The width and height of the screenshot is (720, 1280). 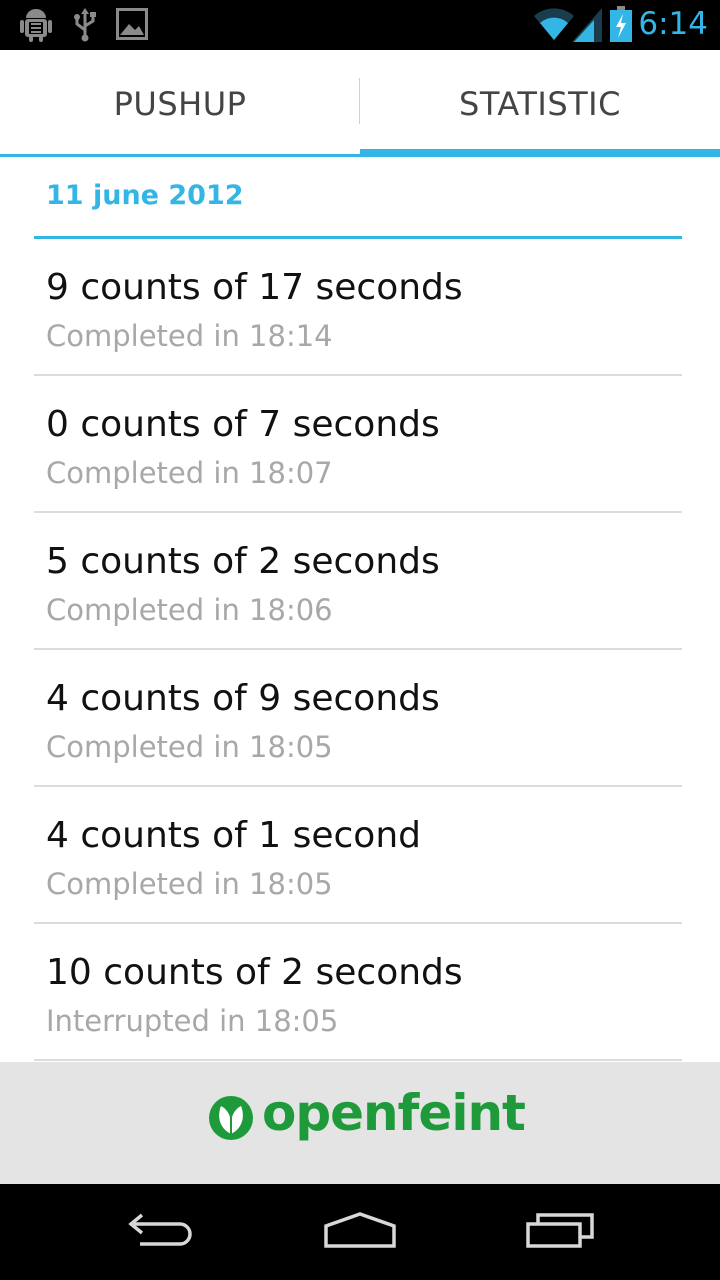 What do you see at coordinates (394, 1113) in the screenshot?
I see `openfeint-wordmark: openfeint` at bounding box center [394, 1113].